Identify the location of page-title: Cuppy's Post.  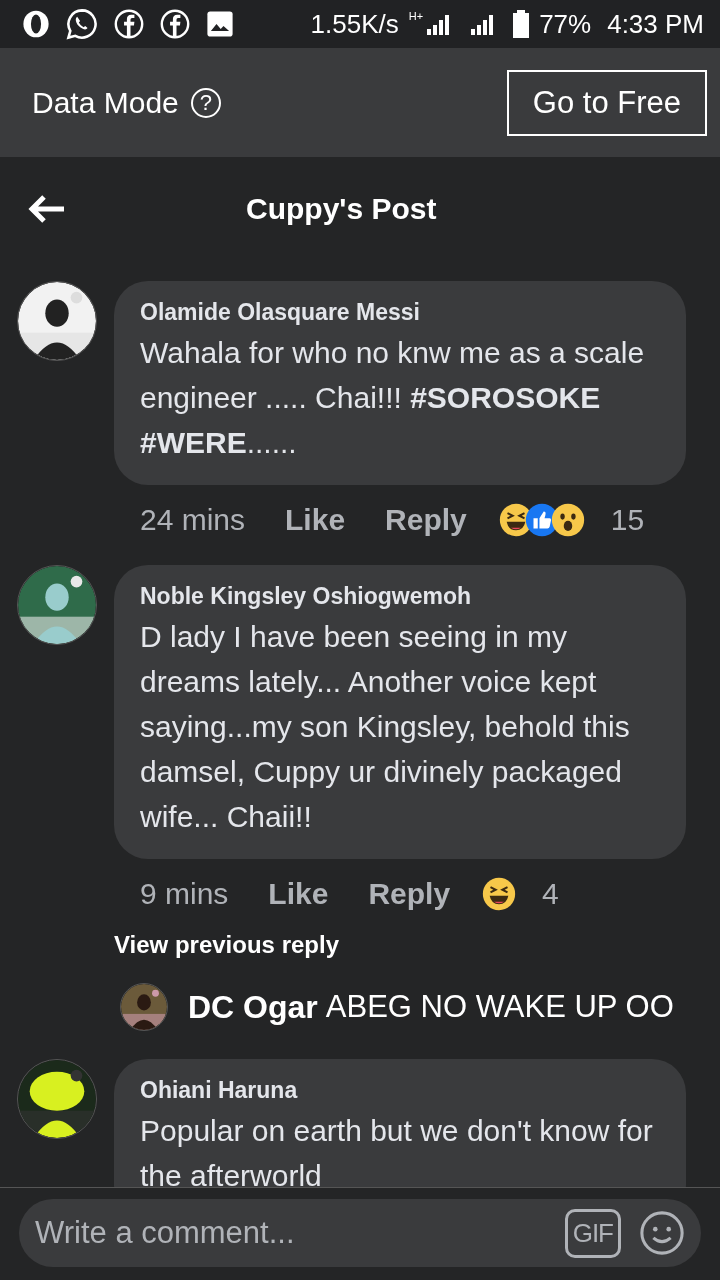
(341, 209).